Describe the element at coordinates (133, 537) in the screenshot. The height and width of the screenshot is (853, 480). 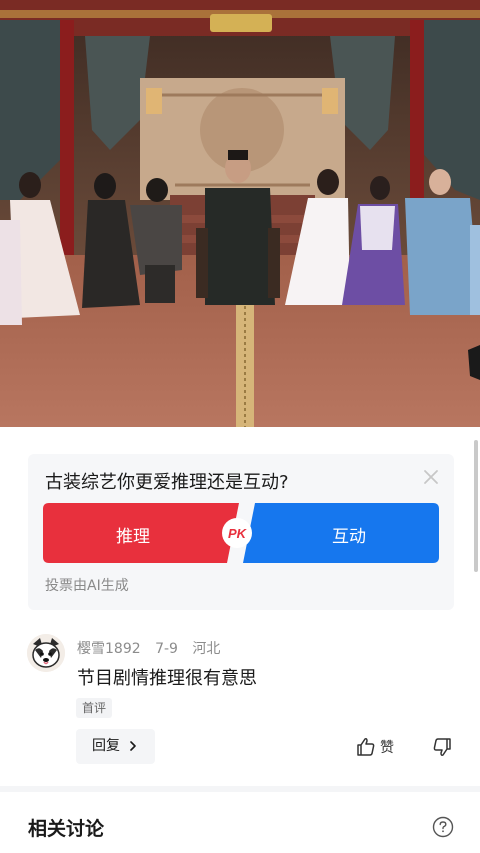
I see `vote-option-left-label: 推理` at that location.